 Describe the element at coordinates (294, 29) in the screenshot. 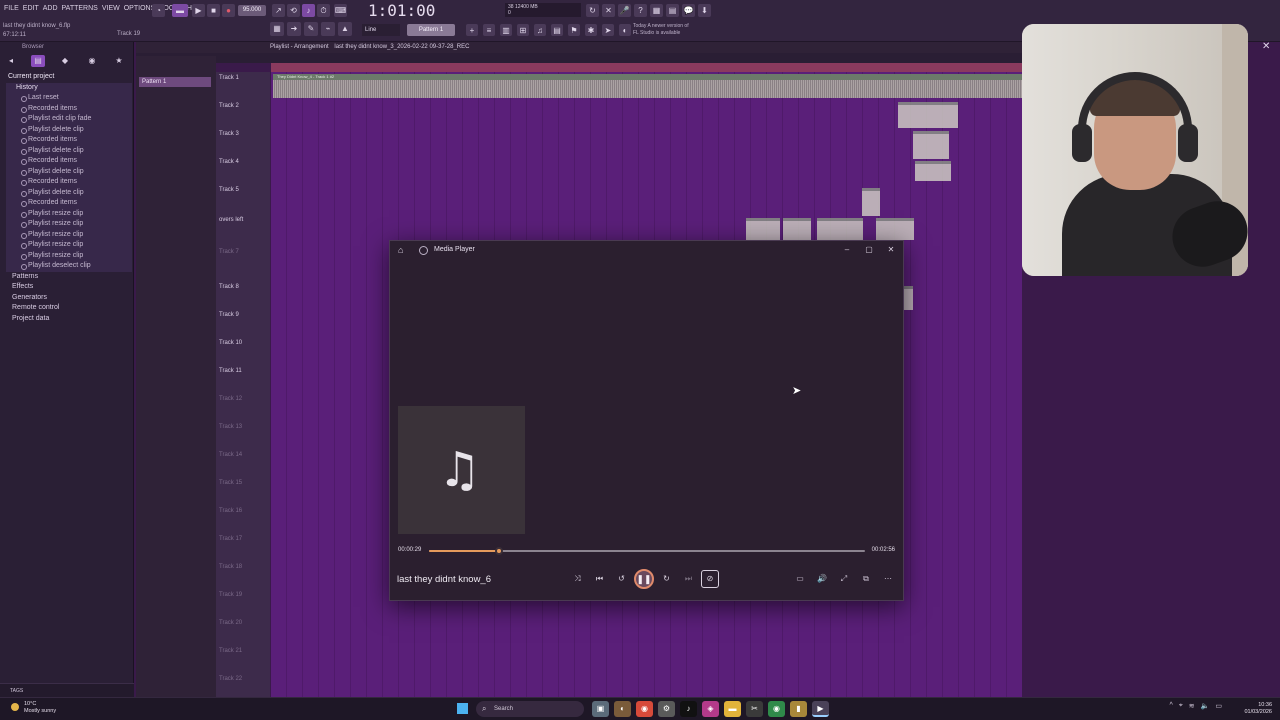

I see `arrow-tool-icon: ➜` at that location.